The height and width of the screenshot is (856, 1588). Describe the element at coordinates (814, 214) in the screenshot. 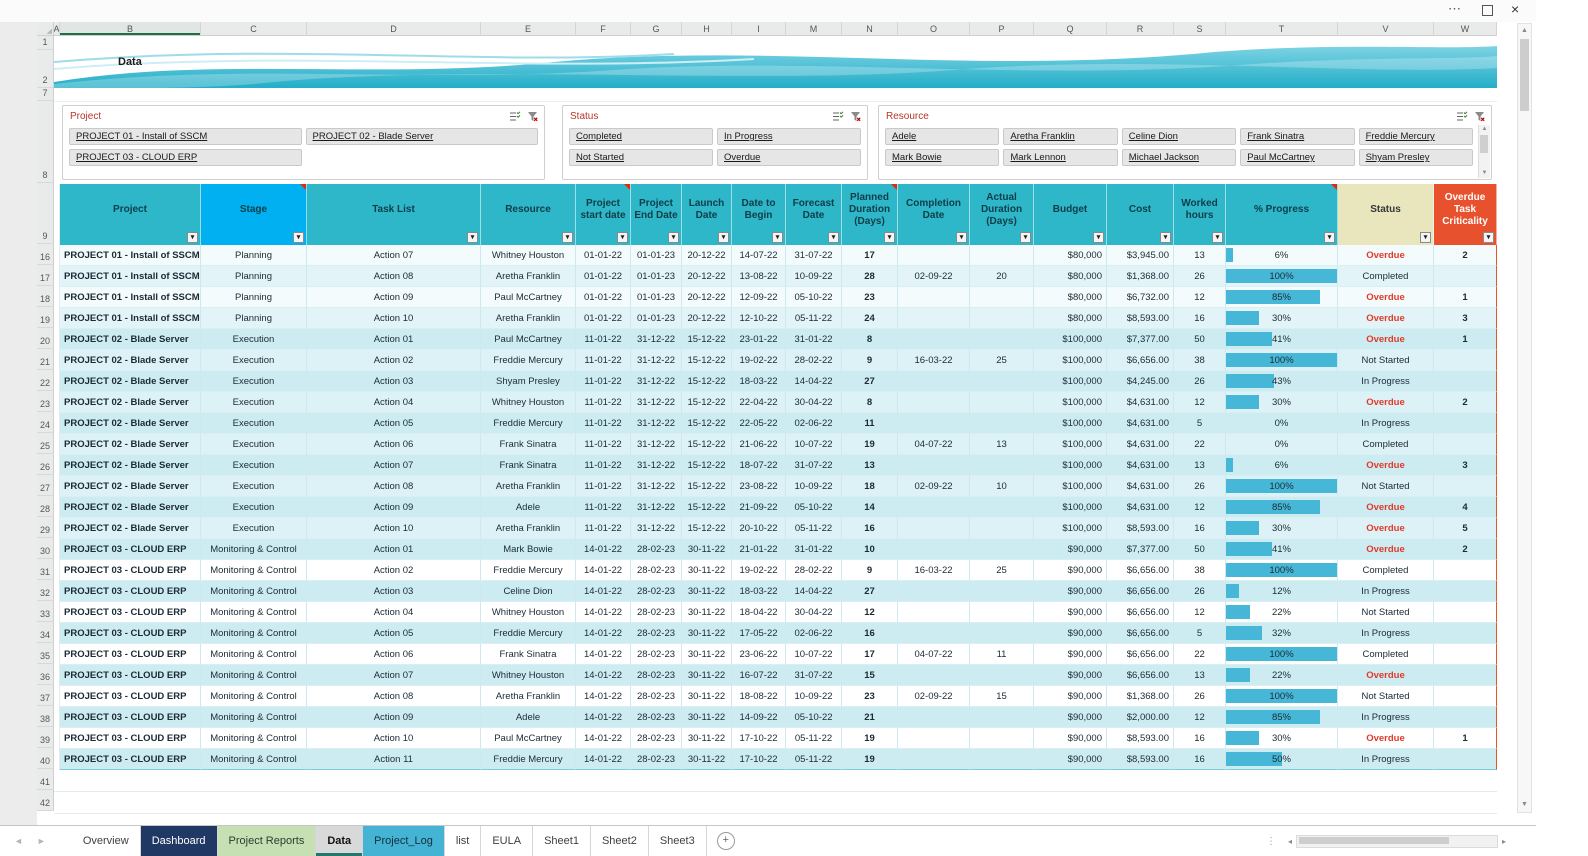

I see `table-header-forecast-date: Forecast Date ▾` at that location.